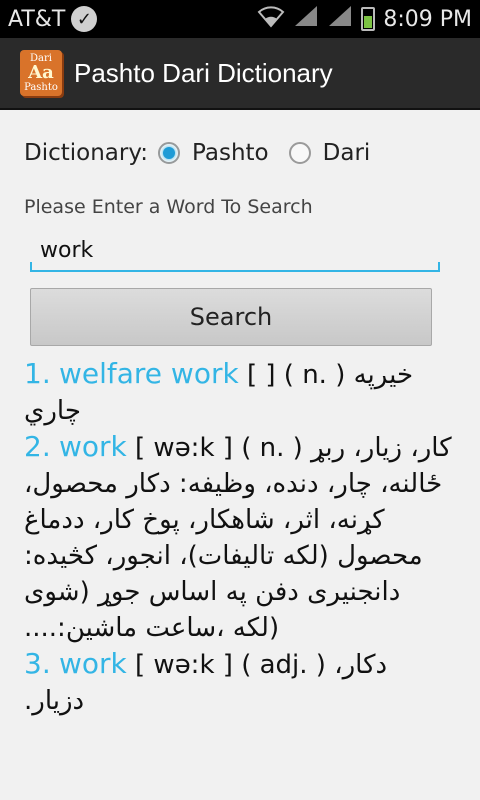 The height and width of the screenshot is (800, 480). What do you see at coordinates (239, 682) in the screenshot?
I see `result-entry-3: 3. work [ wə:k ] ( adj. ) دکار، دزیار.` at bounding box center [239, 682].